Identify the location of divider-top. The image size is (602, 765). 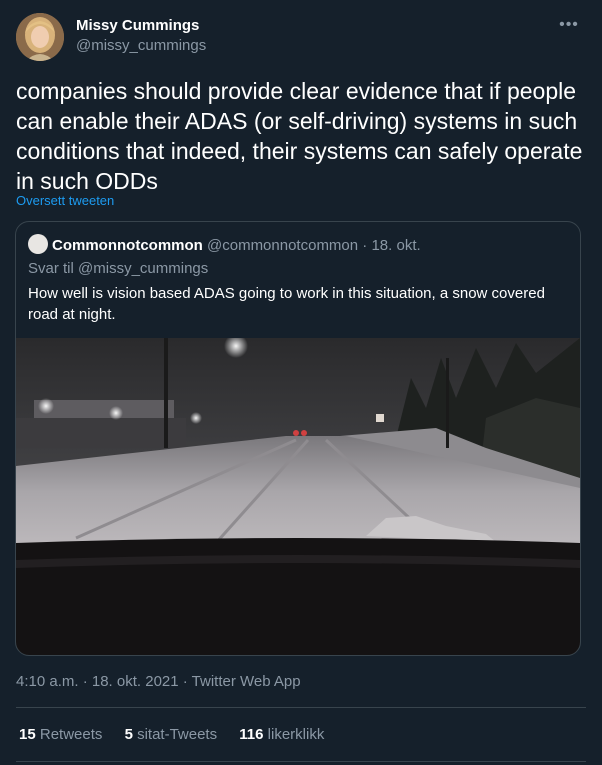
(301, 707).